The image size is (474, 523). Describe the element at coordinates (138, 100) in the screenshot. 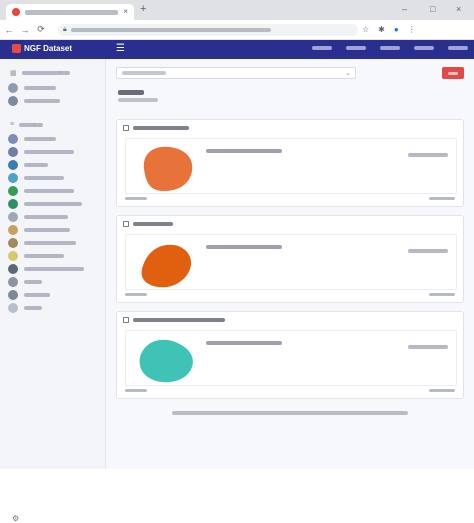

I see `results-subtitle` at that location.